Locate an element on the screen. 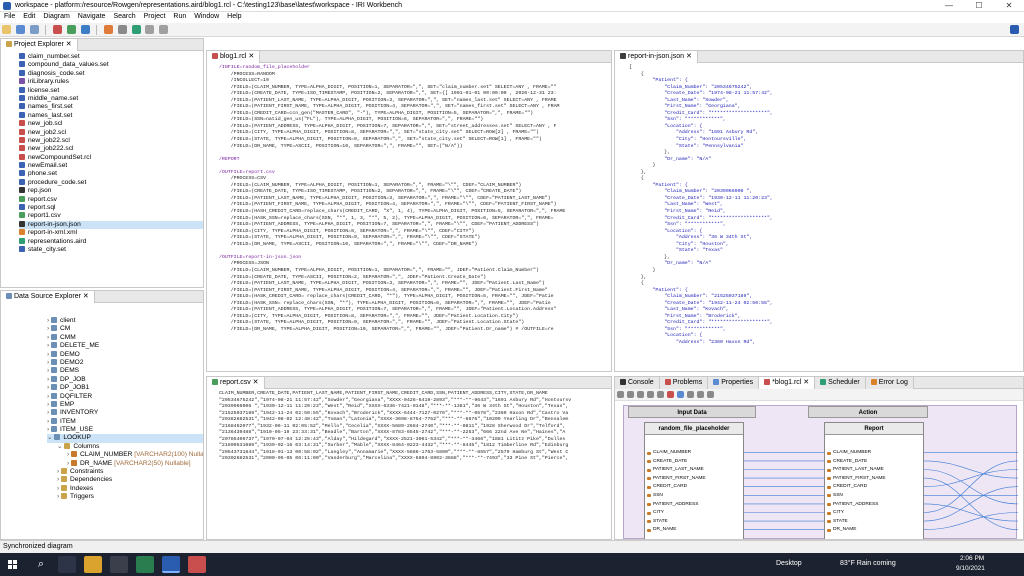 This screenshot has height=576, width=1024. menu-help: Help is located at coordinates (234, 16).